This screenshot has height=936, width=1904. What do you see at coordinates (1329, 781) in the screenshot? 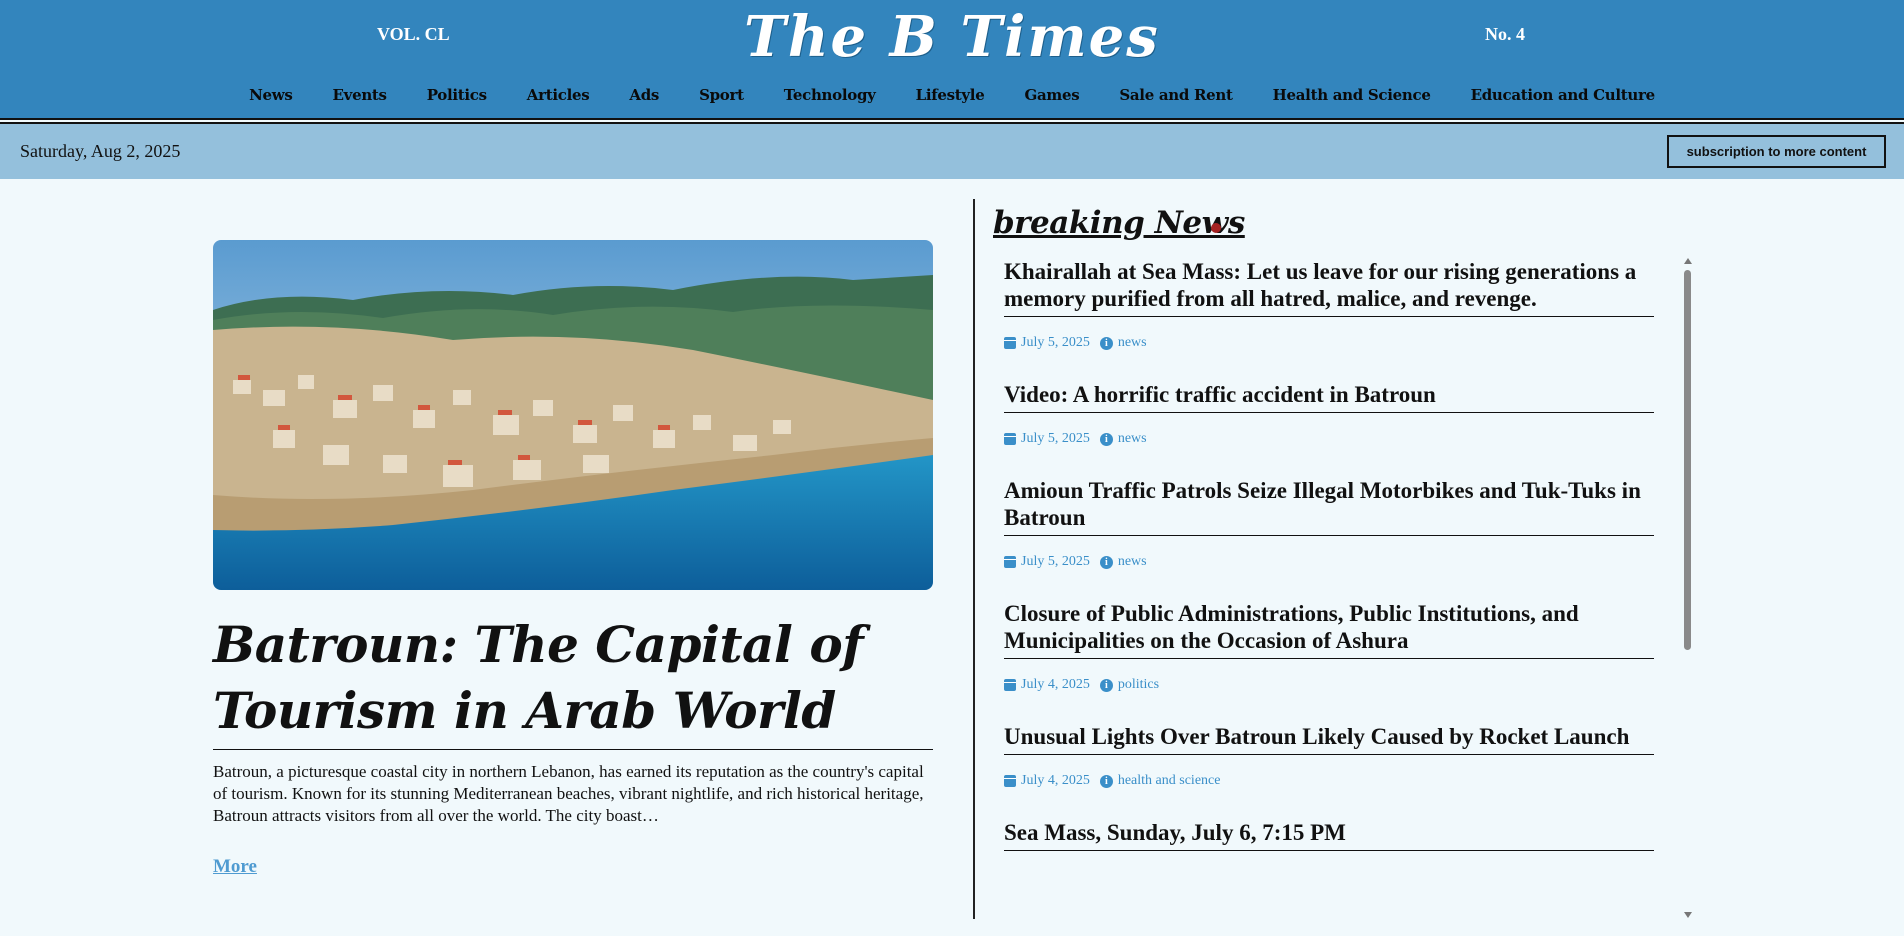
I see `news-meta: July 4, 2025 i health and science` at bounding box center [1329, 781].